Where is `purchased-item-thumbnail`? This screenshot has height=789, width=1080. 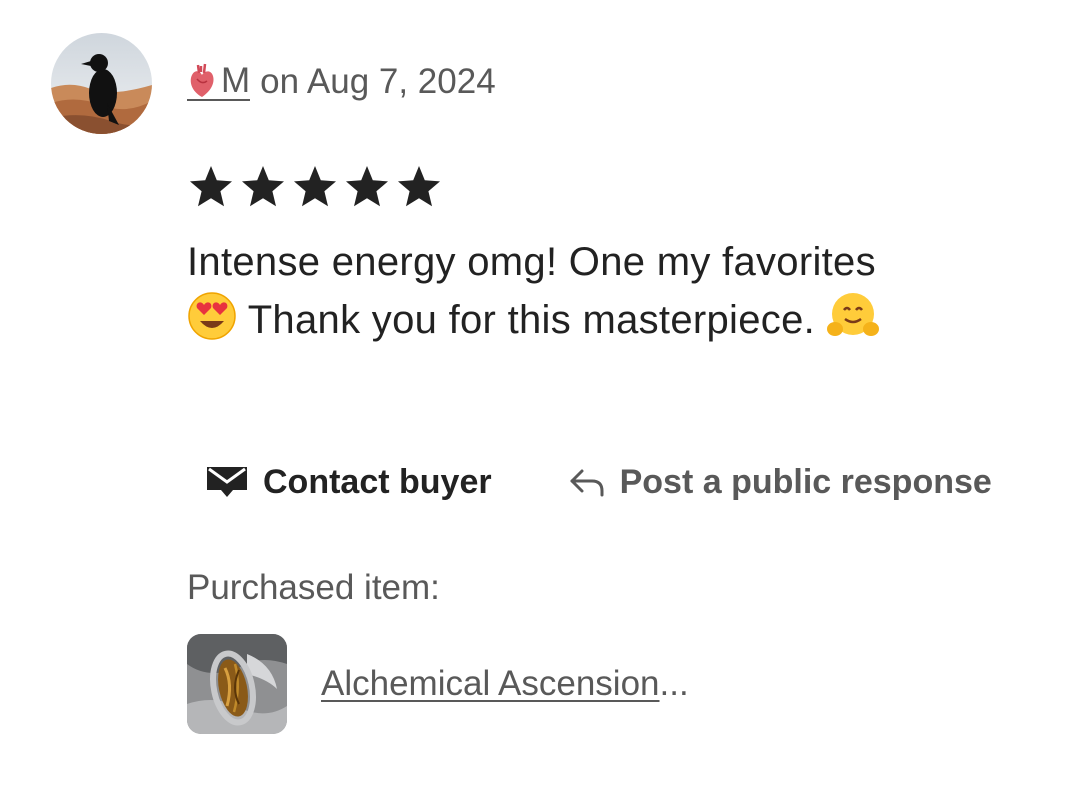
purchased-item-thumbnail is located at coordinates (237, 684).